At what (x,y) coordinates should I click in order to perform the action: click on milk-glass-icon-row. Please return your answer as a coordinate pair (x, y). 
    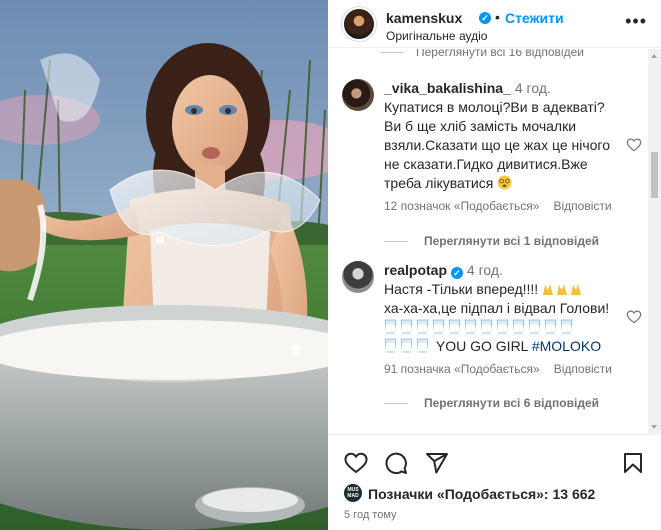
    Looking at the image, I should click on (480, 327).